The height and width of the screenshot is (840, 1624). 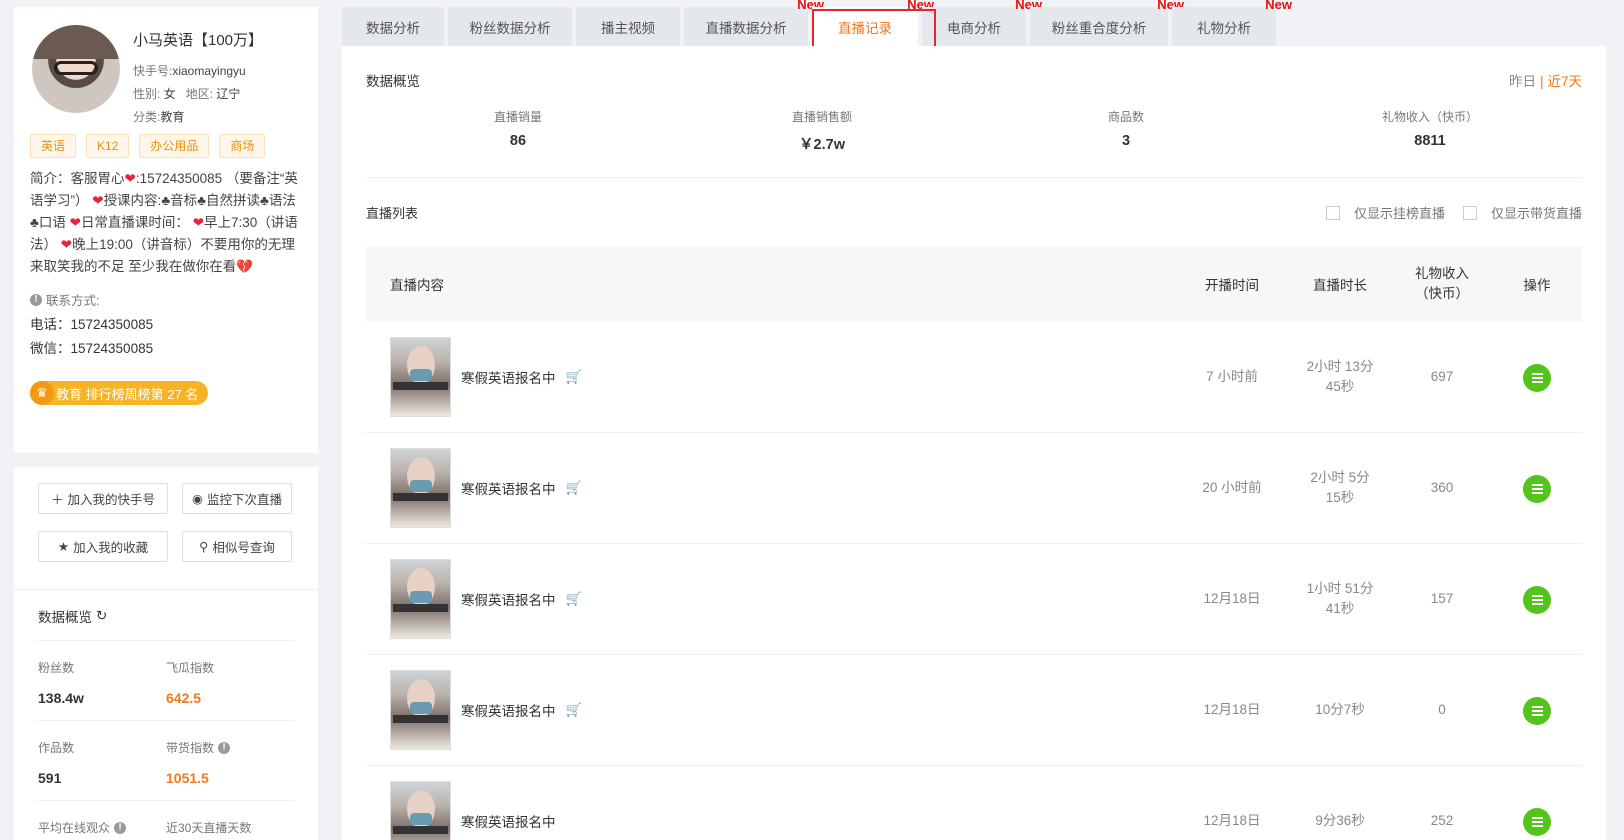 I want to click on avg-online-stat: 平均在线观众!, so click(x=102, y=820).